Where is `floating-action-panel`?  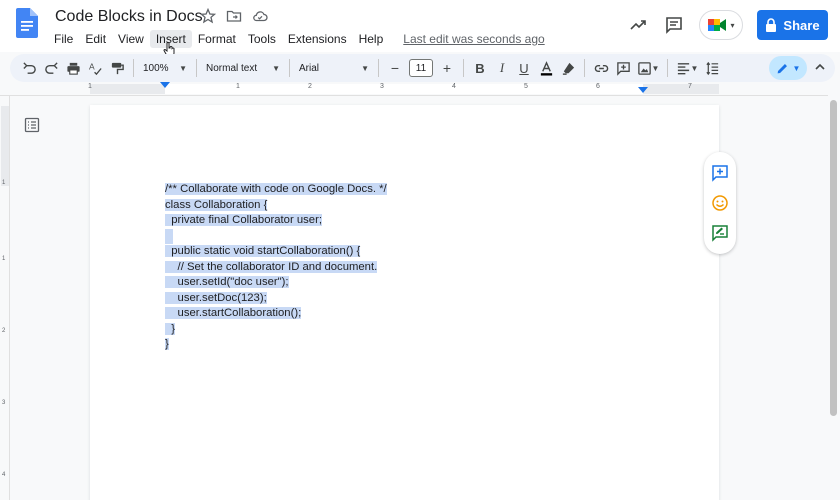
floating-action-panel is located at coordinates (720, 203).